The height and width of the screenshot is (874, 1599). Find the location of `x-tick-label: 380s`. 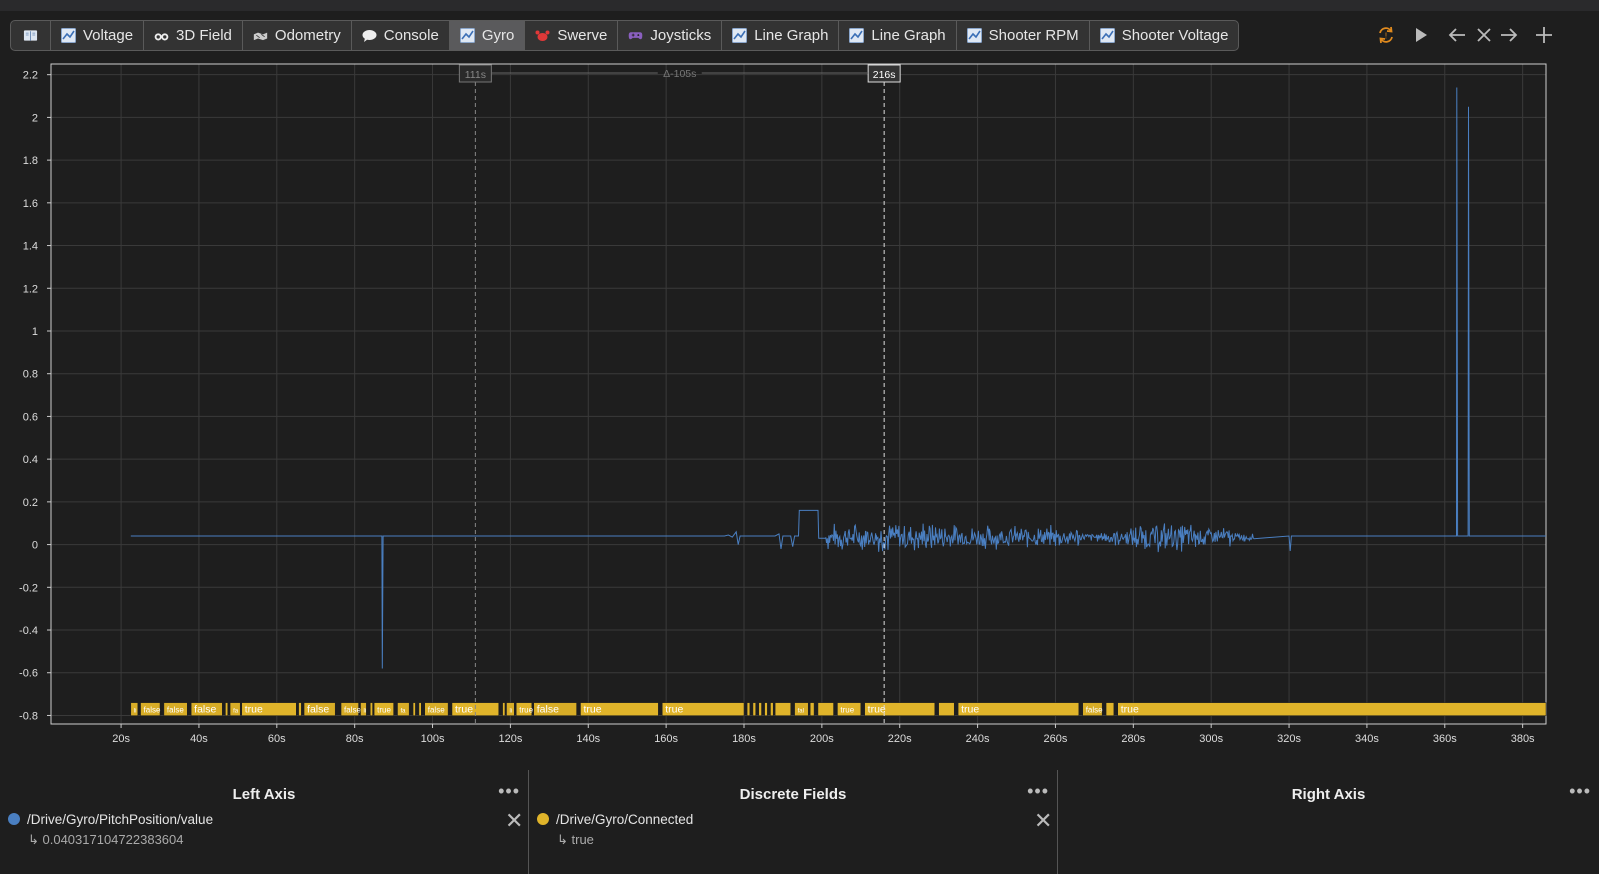

x-tick-label: 380s is located at coordinates (1523, 739).